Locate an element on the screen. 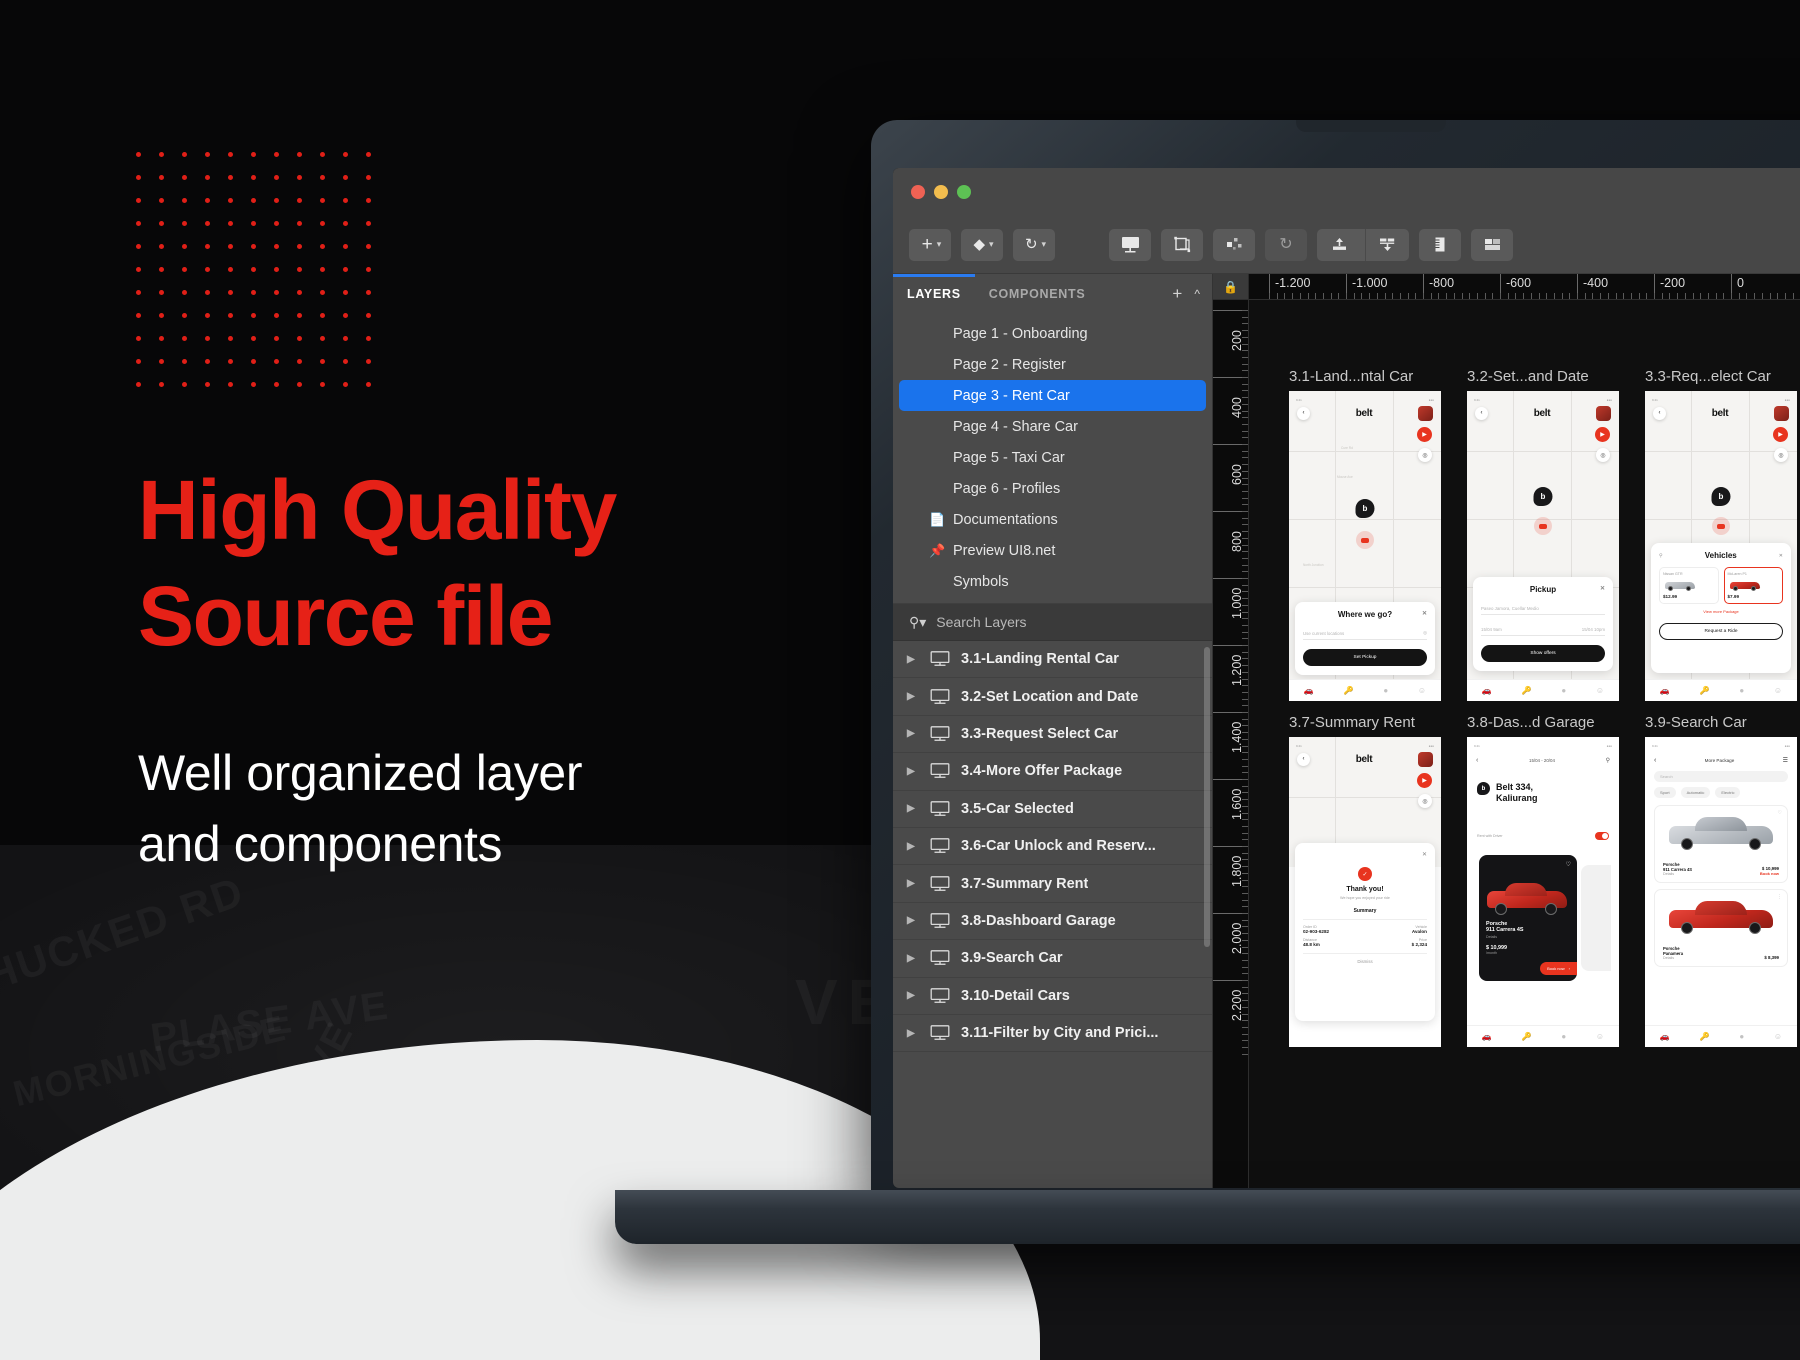 Image resolution: width=1800 pixels, height=1360 pixels. rotate-button: ↻ is located at coordinates (1286, 244).